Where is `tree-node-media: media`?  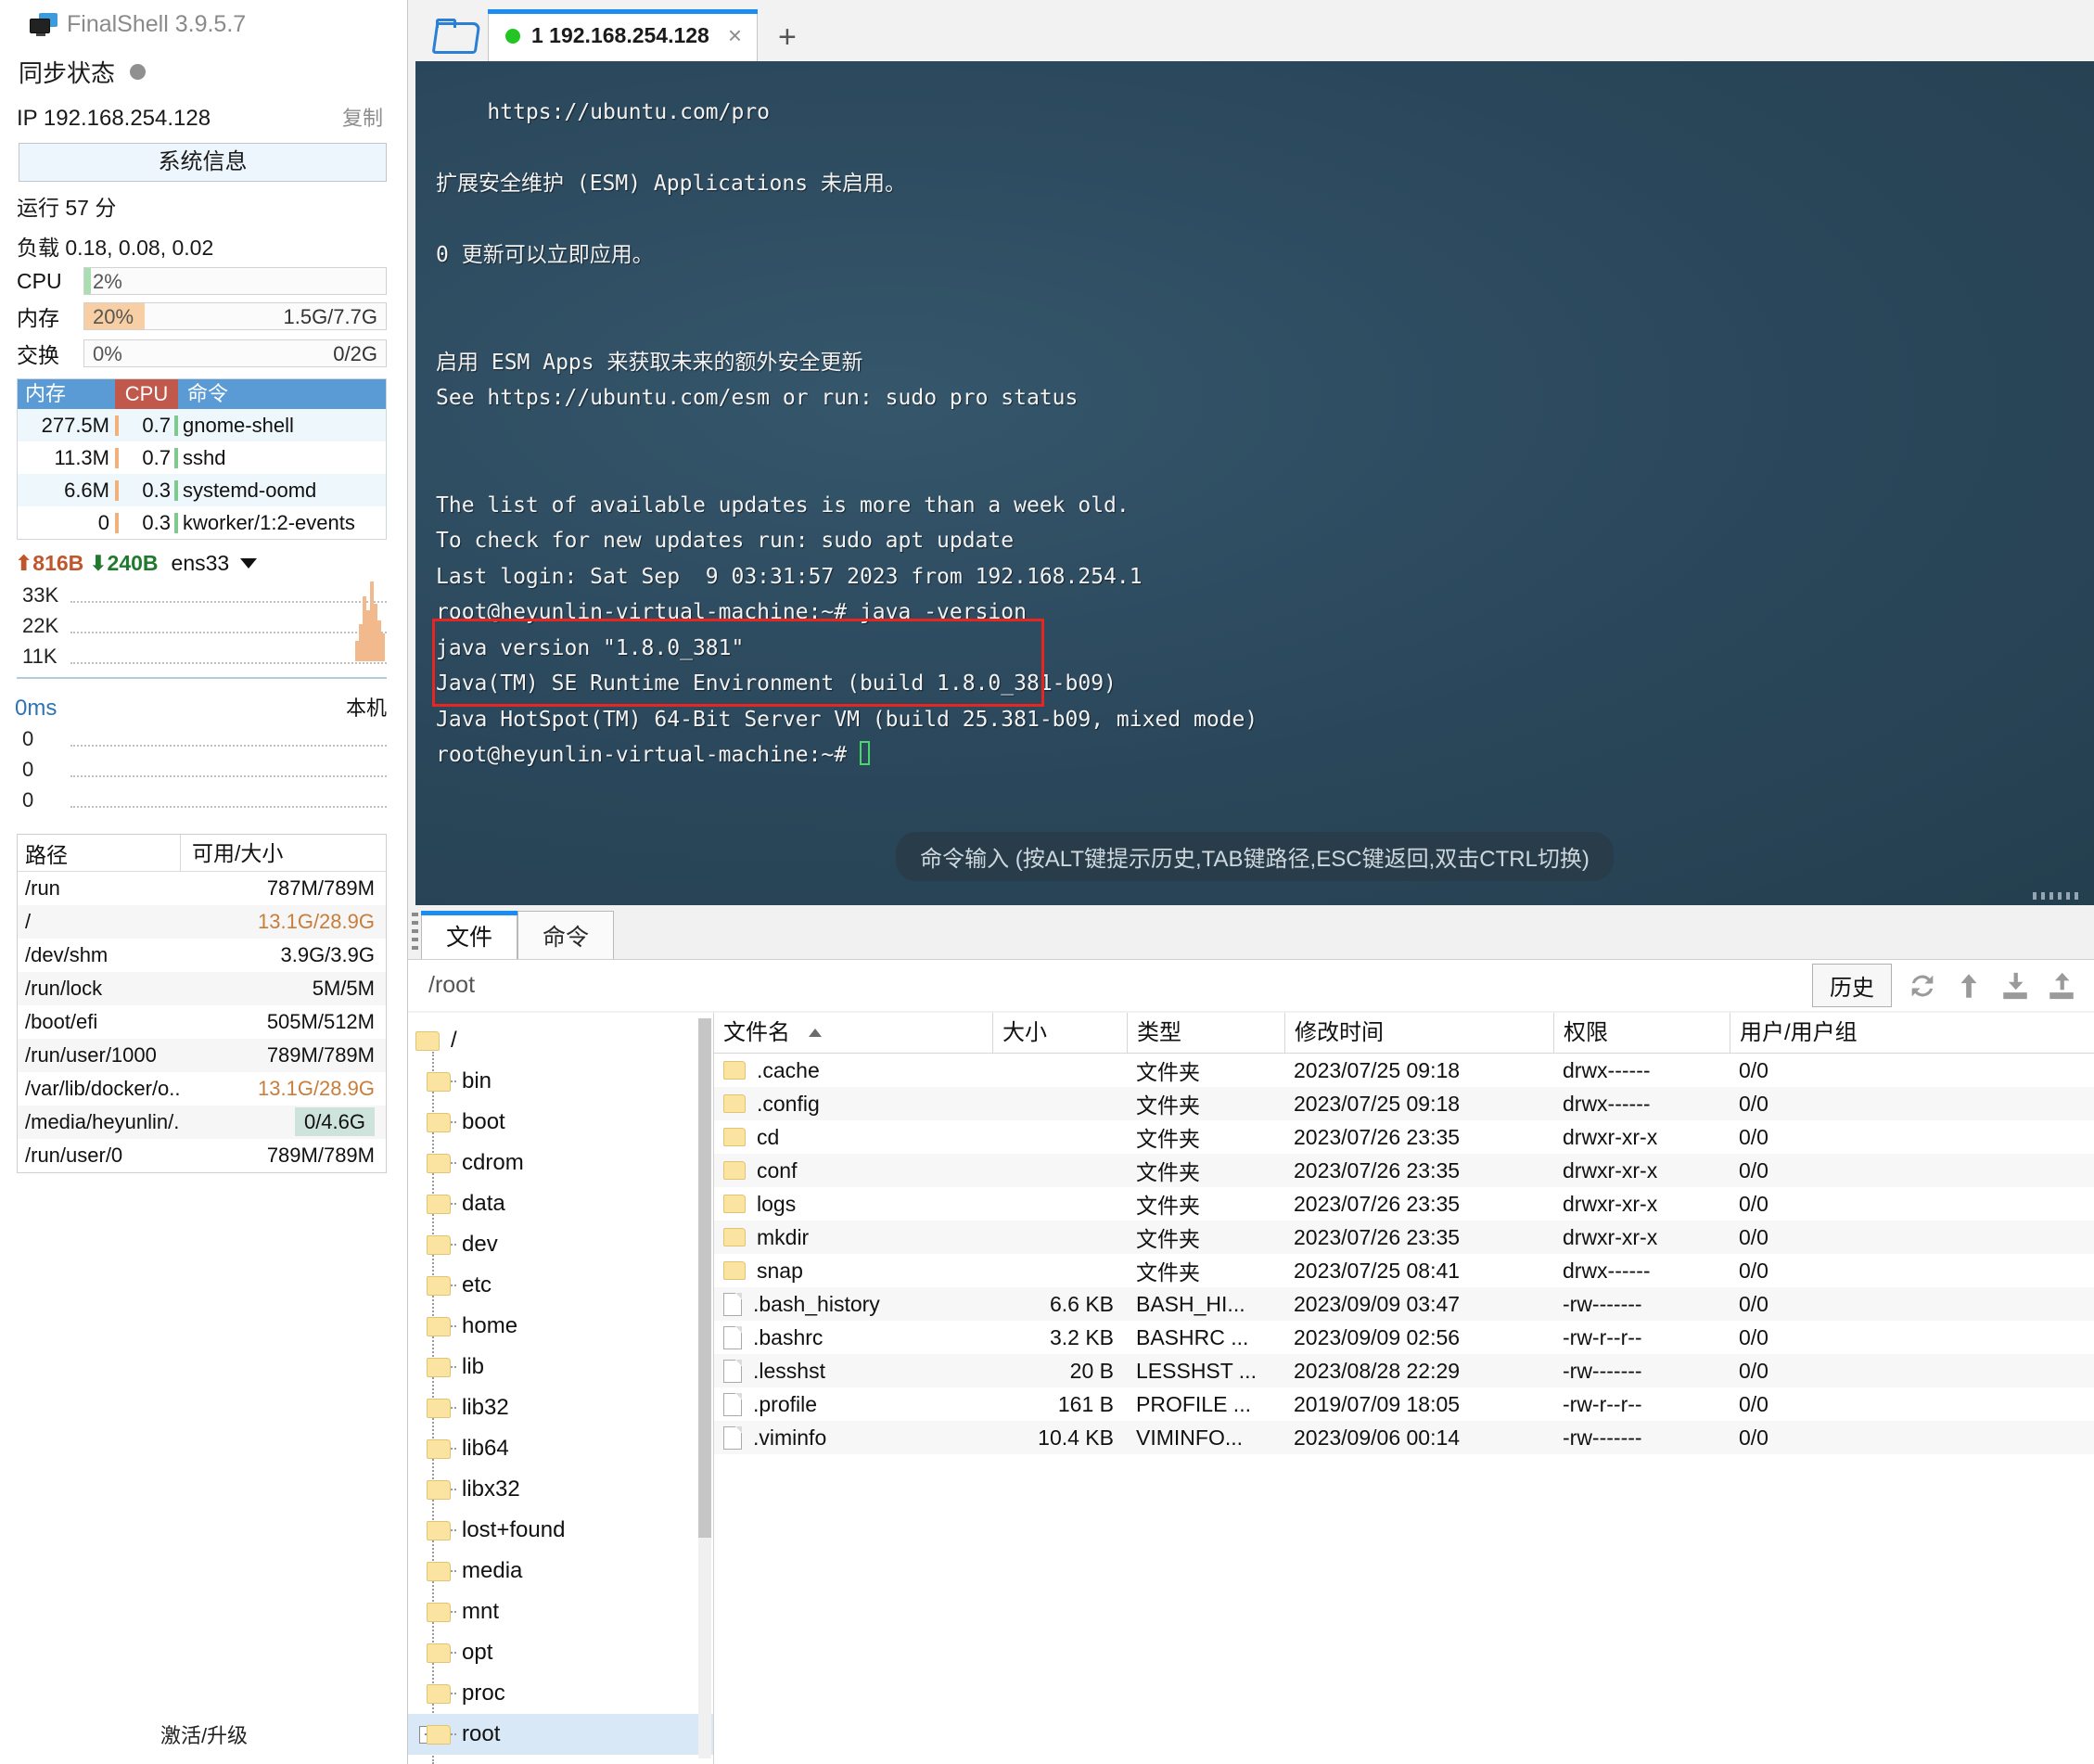 tree-node-media: media is located at coordinates (560, 1571).